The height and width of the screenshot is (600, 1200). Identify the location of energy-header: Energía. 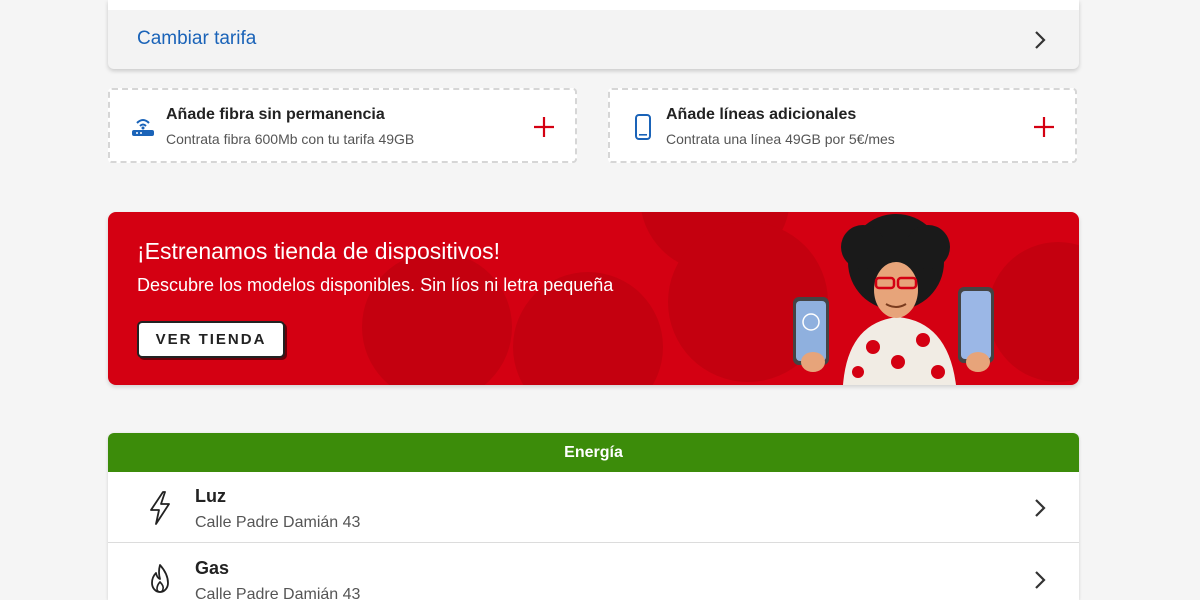
(593, 452).